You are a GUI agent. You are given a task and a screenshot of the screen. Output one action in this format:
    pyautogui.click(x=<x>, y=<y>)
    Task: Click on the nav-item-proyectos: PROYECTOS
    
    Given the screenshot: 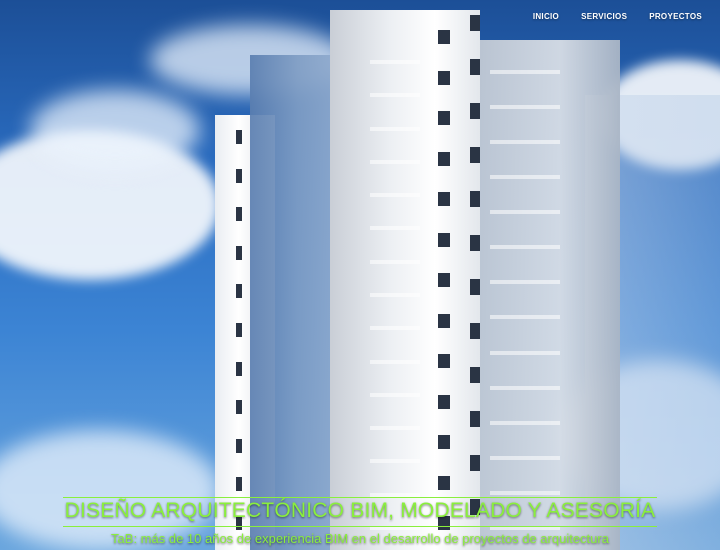 What is the action you would take?
    pyautogui.click(x=675, y=16)
    